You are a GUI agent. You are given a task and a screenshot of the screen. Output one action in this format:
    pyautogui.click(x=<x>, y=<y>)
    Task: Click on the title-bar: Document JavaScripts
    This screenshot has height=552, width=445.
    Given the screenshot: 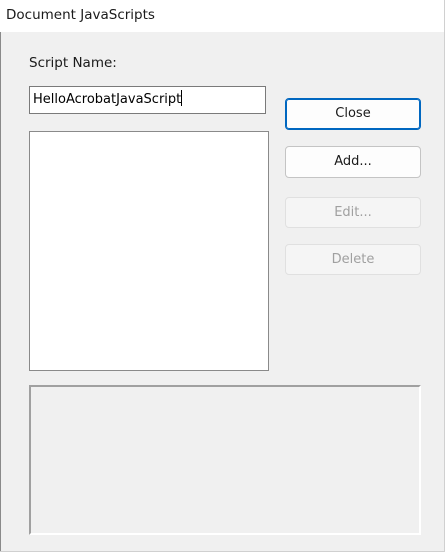 What is the action you would take?
    pyautogui.click(x=222, y=16)
    